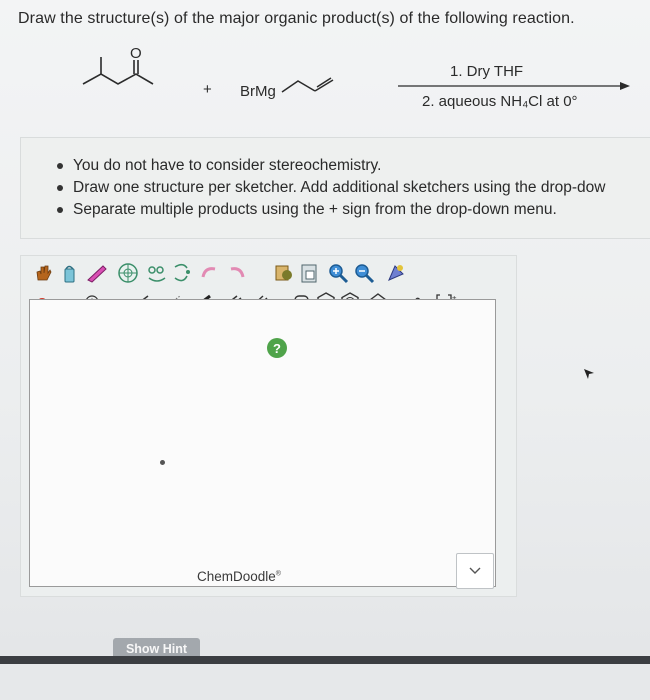  I want to click on zoom-out-icon, so click(364, 273).